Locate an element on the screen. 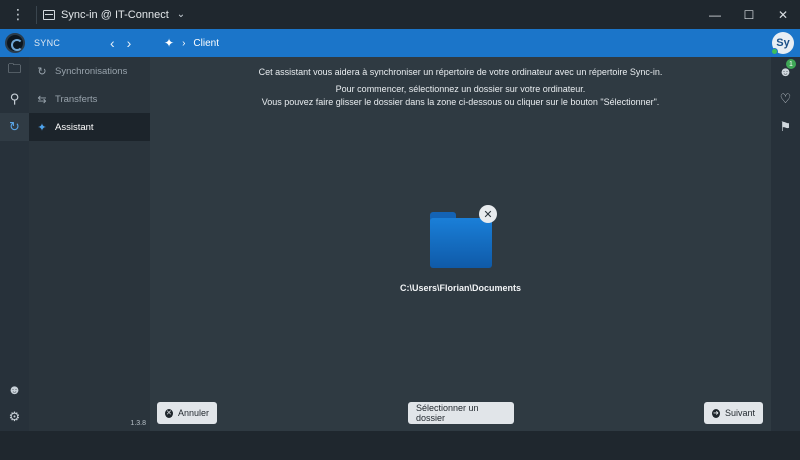 This screenshot has height=460, width=800. sidebar-item-assistant: ✦ Assistant is located at coordinates (89, 127).